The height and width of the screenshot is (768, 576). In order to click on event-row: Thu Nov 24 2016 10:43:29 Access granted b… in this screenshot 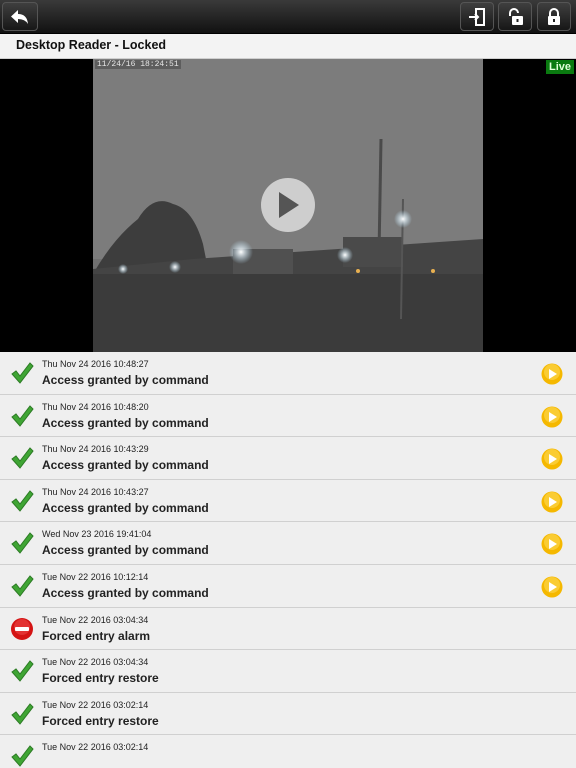, I will do `click(288, 458)`.